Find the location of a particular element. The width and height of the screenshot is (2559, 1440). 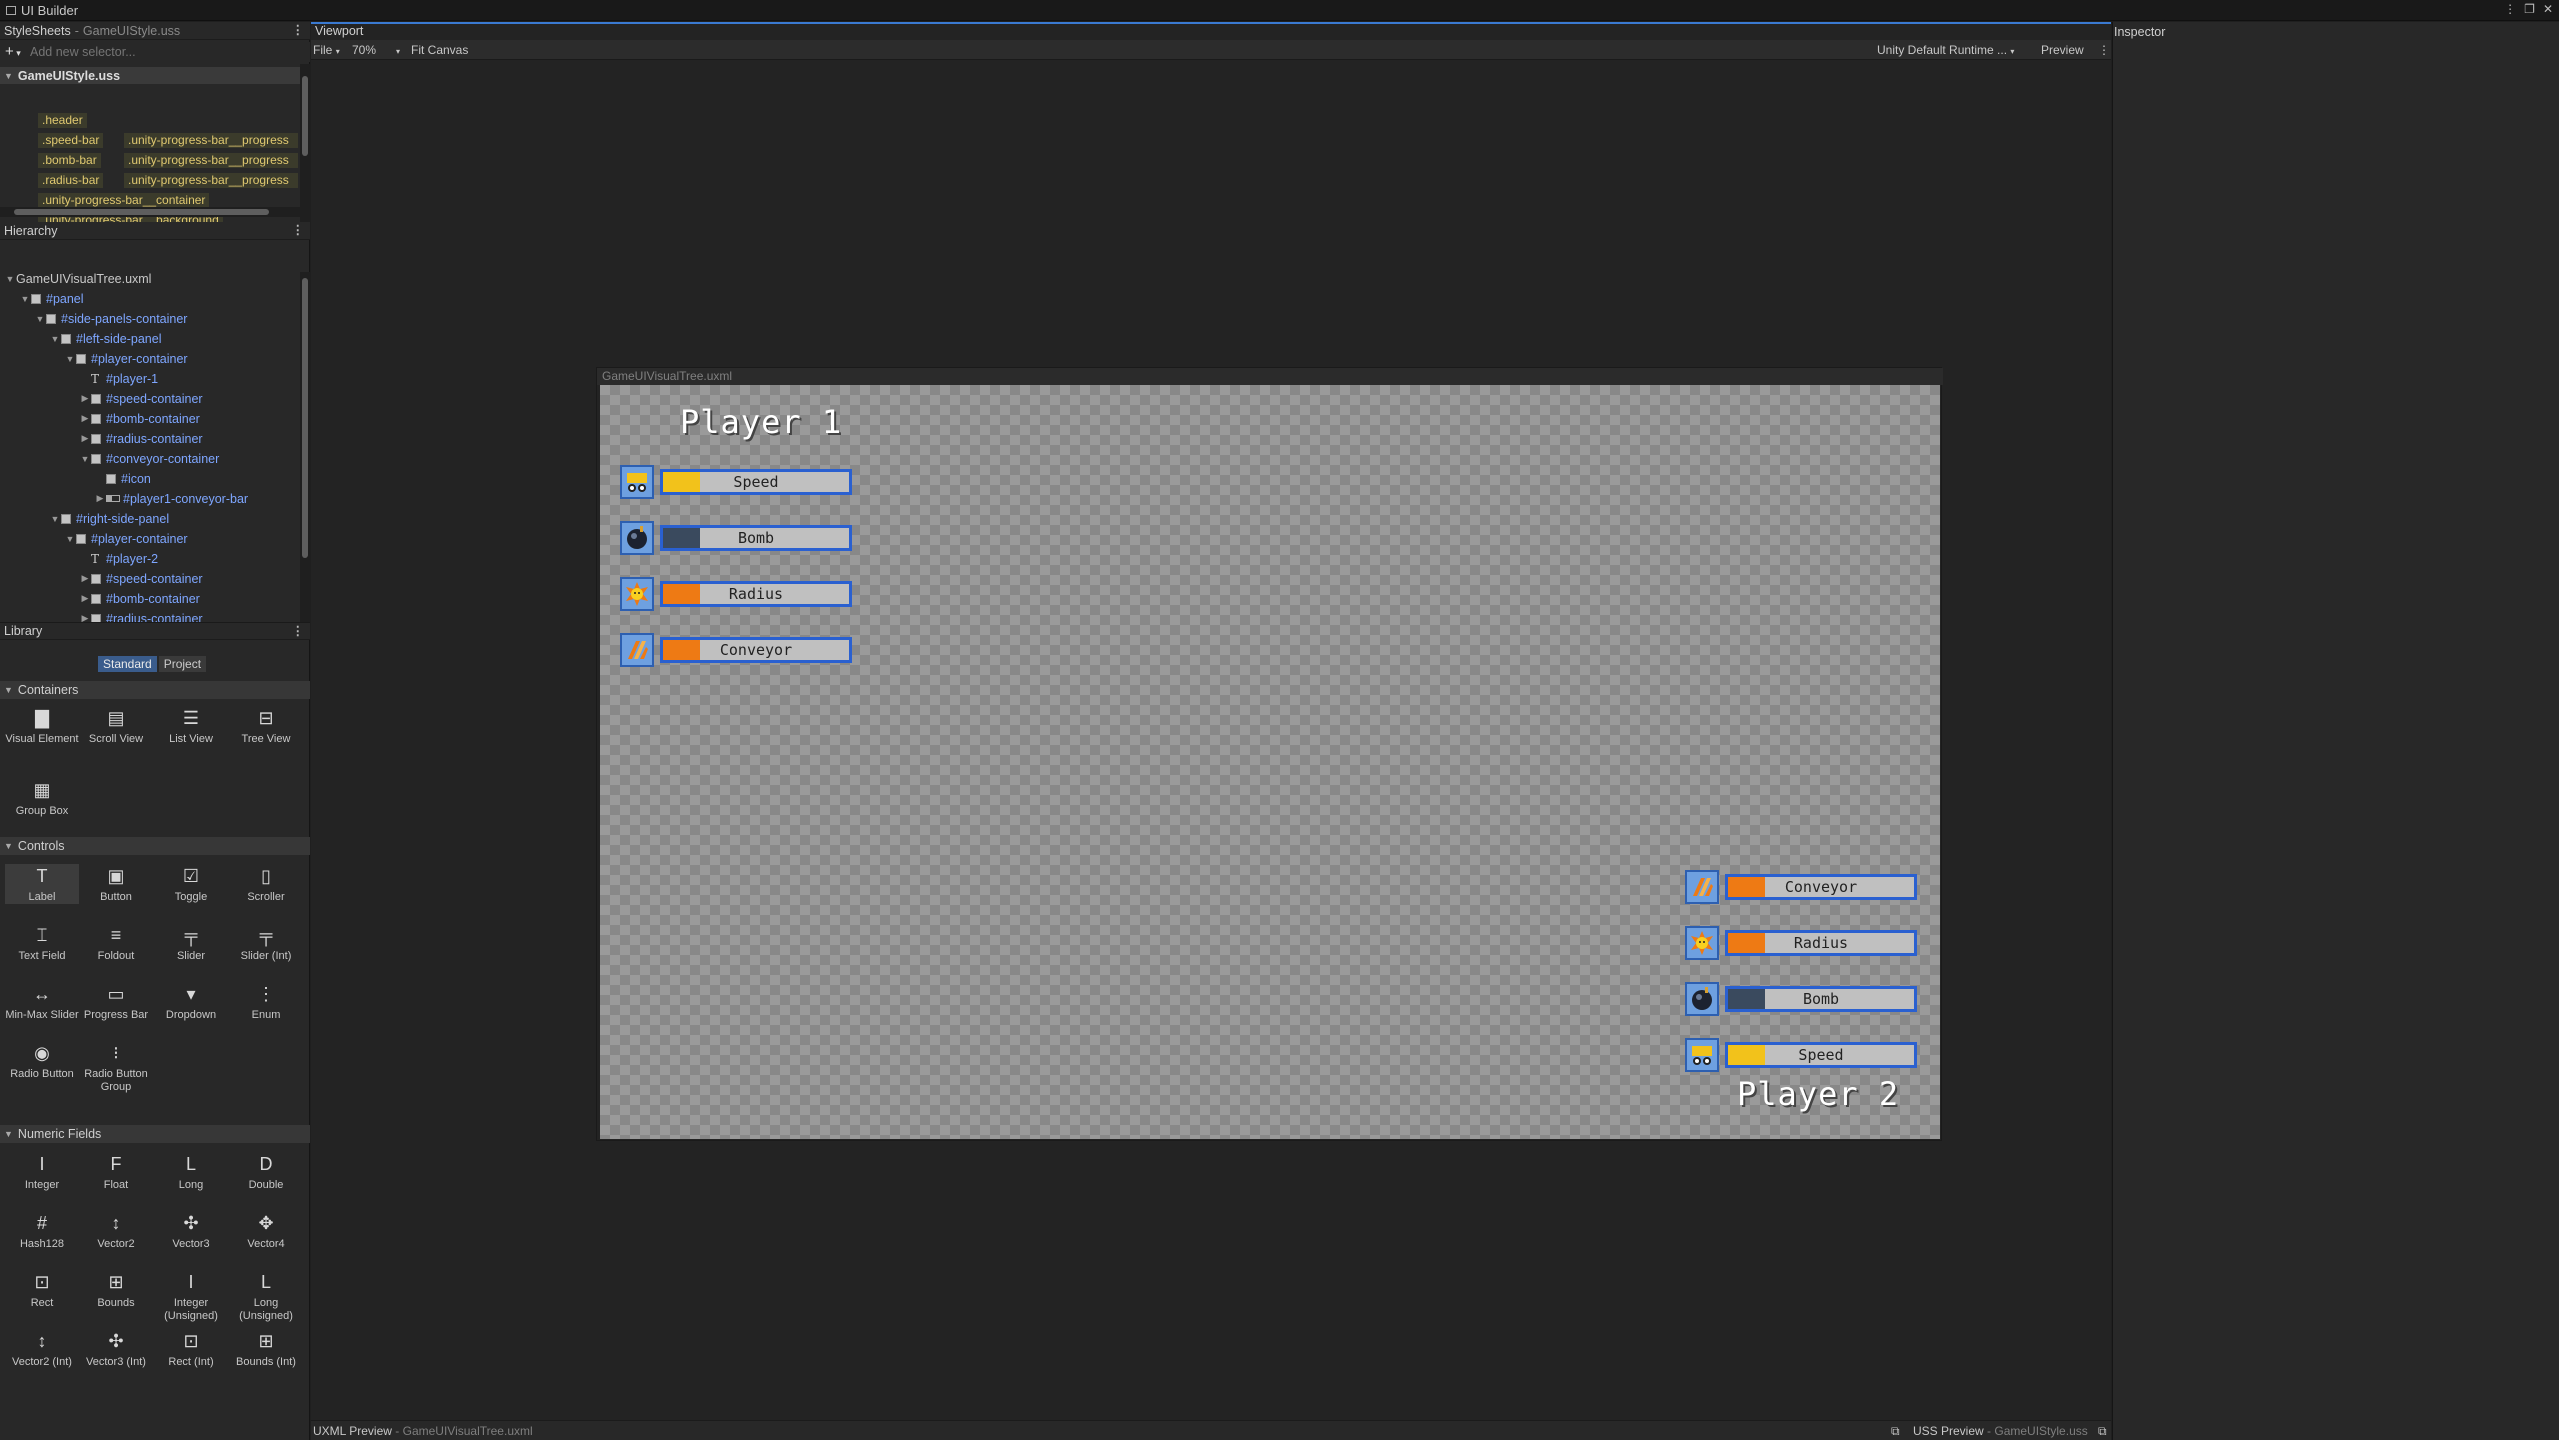

library-item-long: L Long is located at coordinates (191, 1172).